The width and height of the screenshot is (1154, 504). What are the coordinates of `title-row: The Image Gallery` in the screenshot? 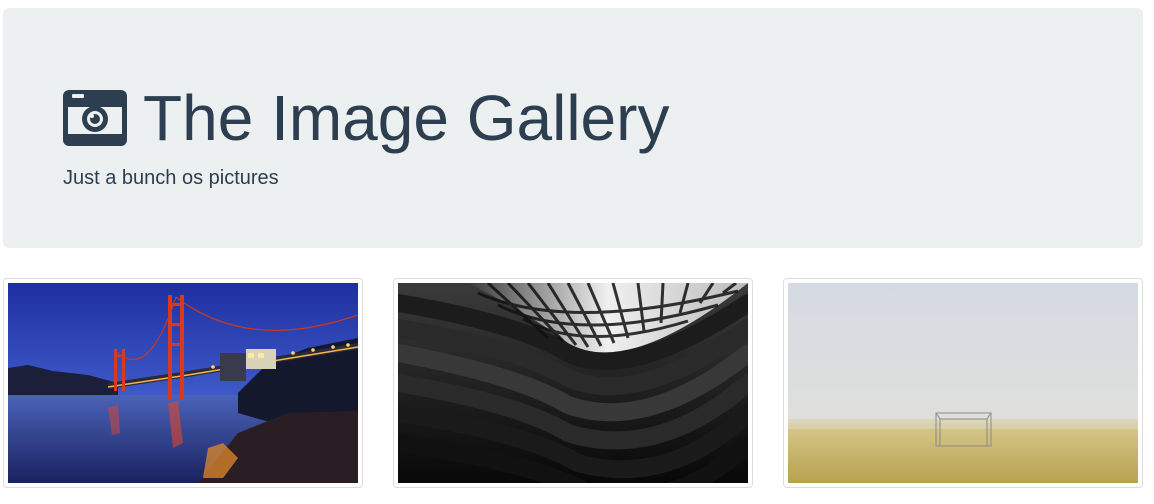 It's located at (366, 118).